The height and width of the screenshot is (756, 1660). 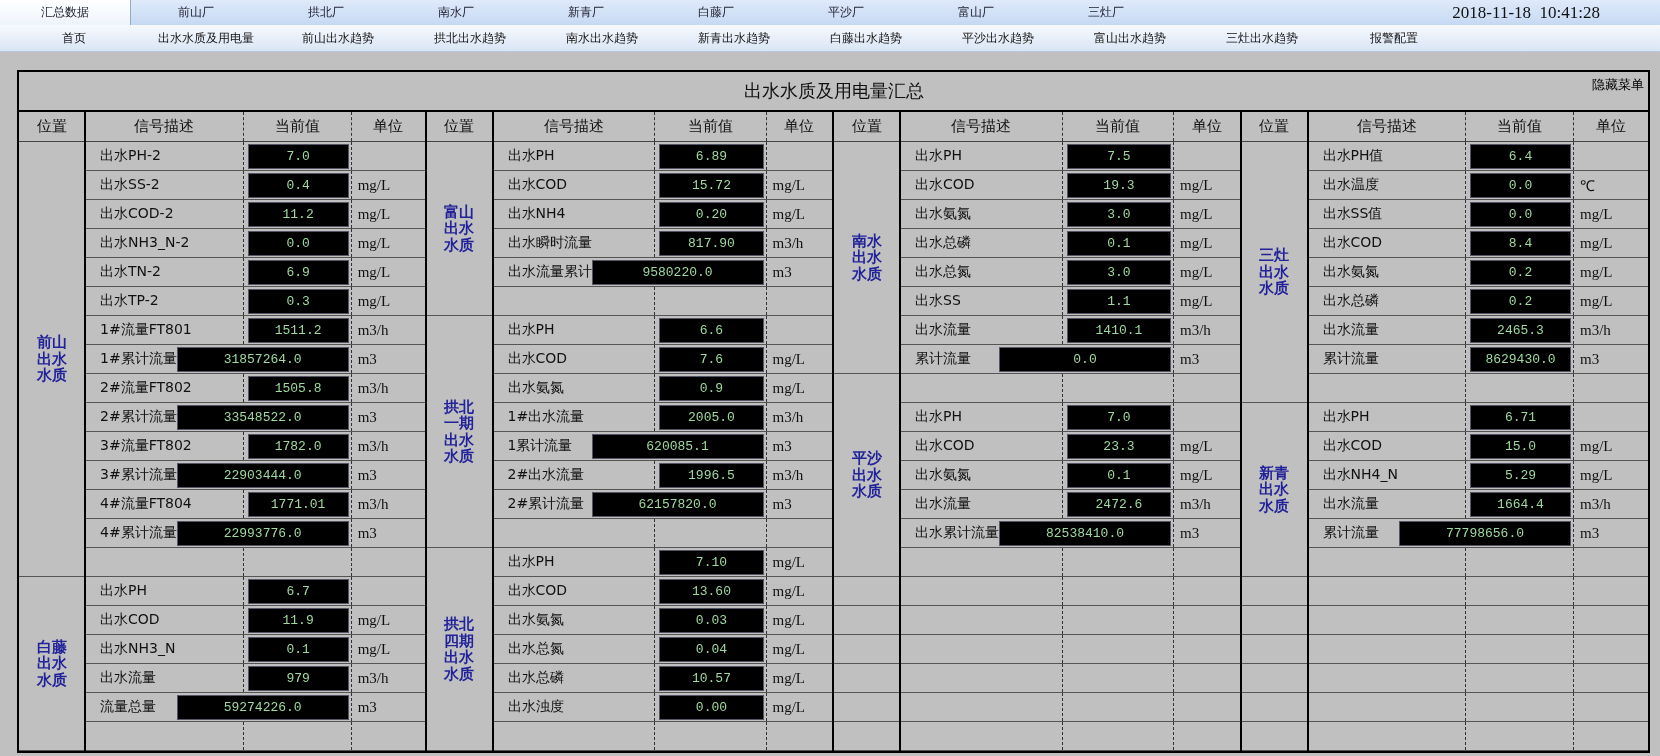 What do you see at coordinates (711, 562) in the screenshot?
I see `value-display: 7.10` at bounding box center [711, 562].